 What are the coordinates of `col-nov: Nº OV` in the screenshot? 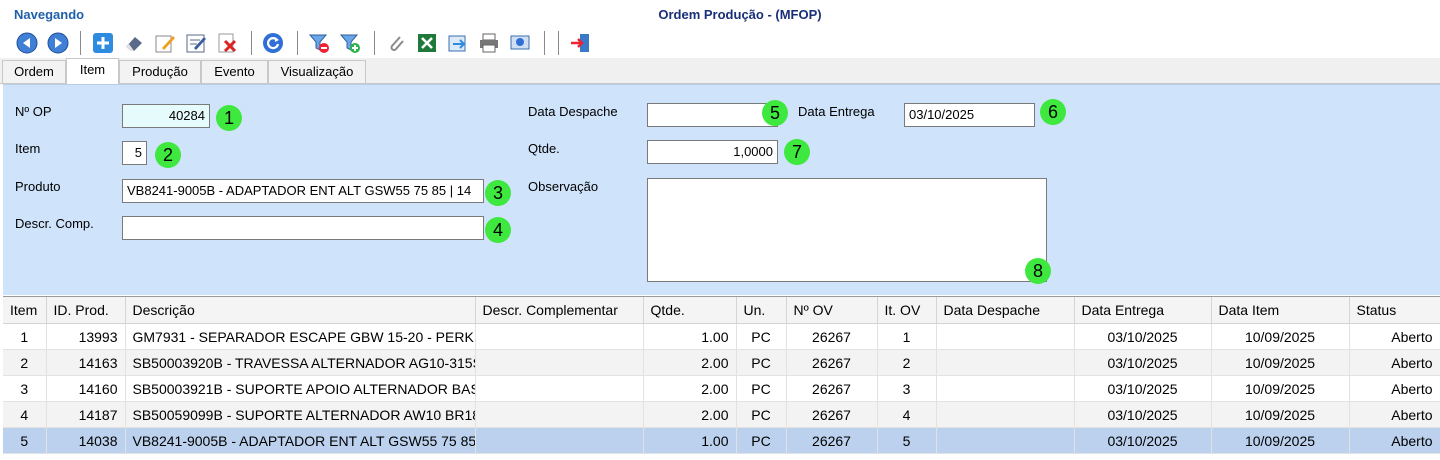 It's located at (832, 310).